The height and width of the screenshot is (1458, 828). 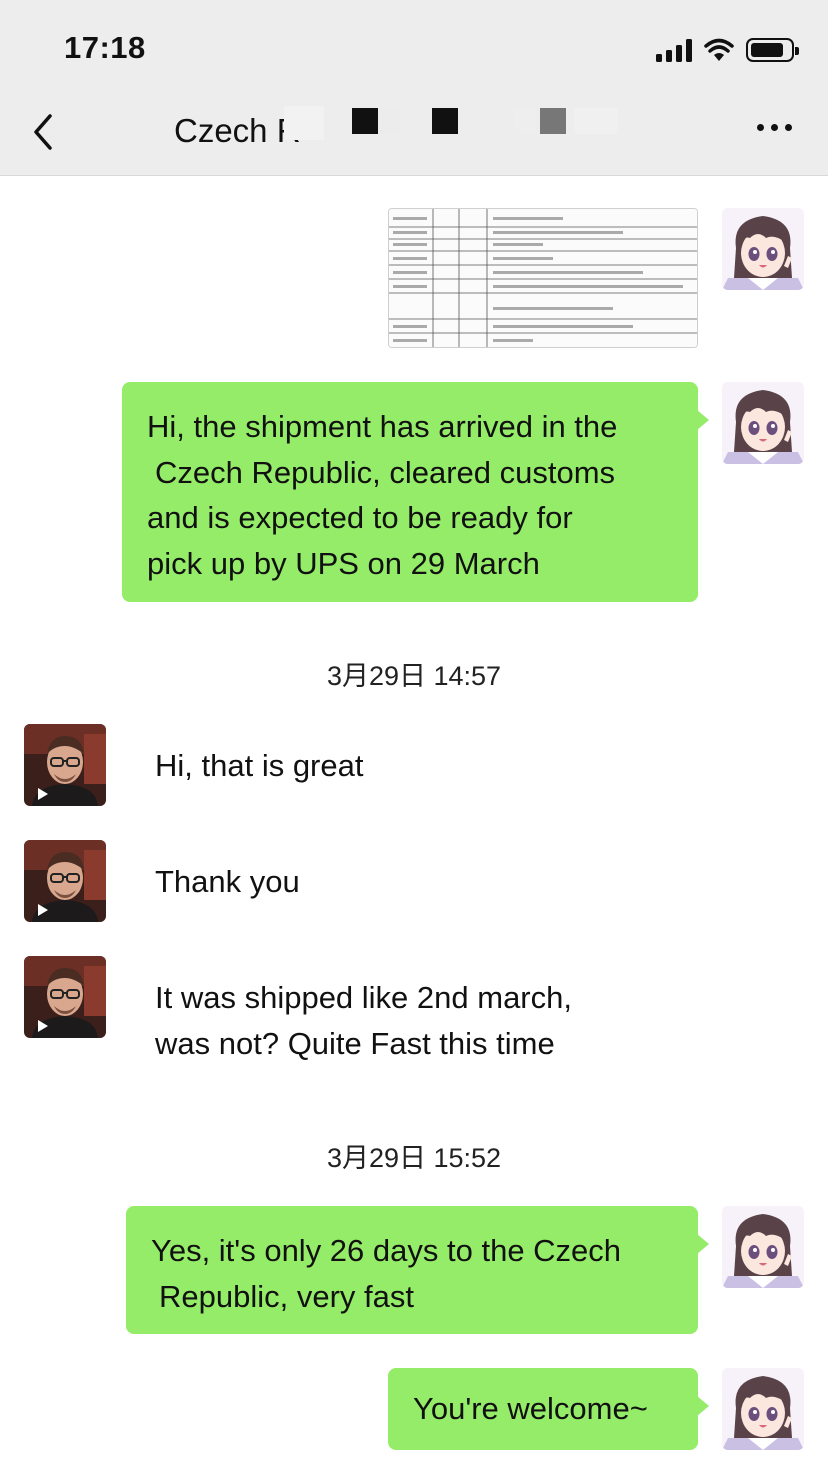 I want to click on top-bar: 17:18 Czech R, so click(x=414, y=88).